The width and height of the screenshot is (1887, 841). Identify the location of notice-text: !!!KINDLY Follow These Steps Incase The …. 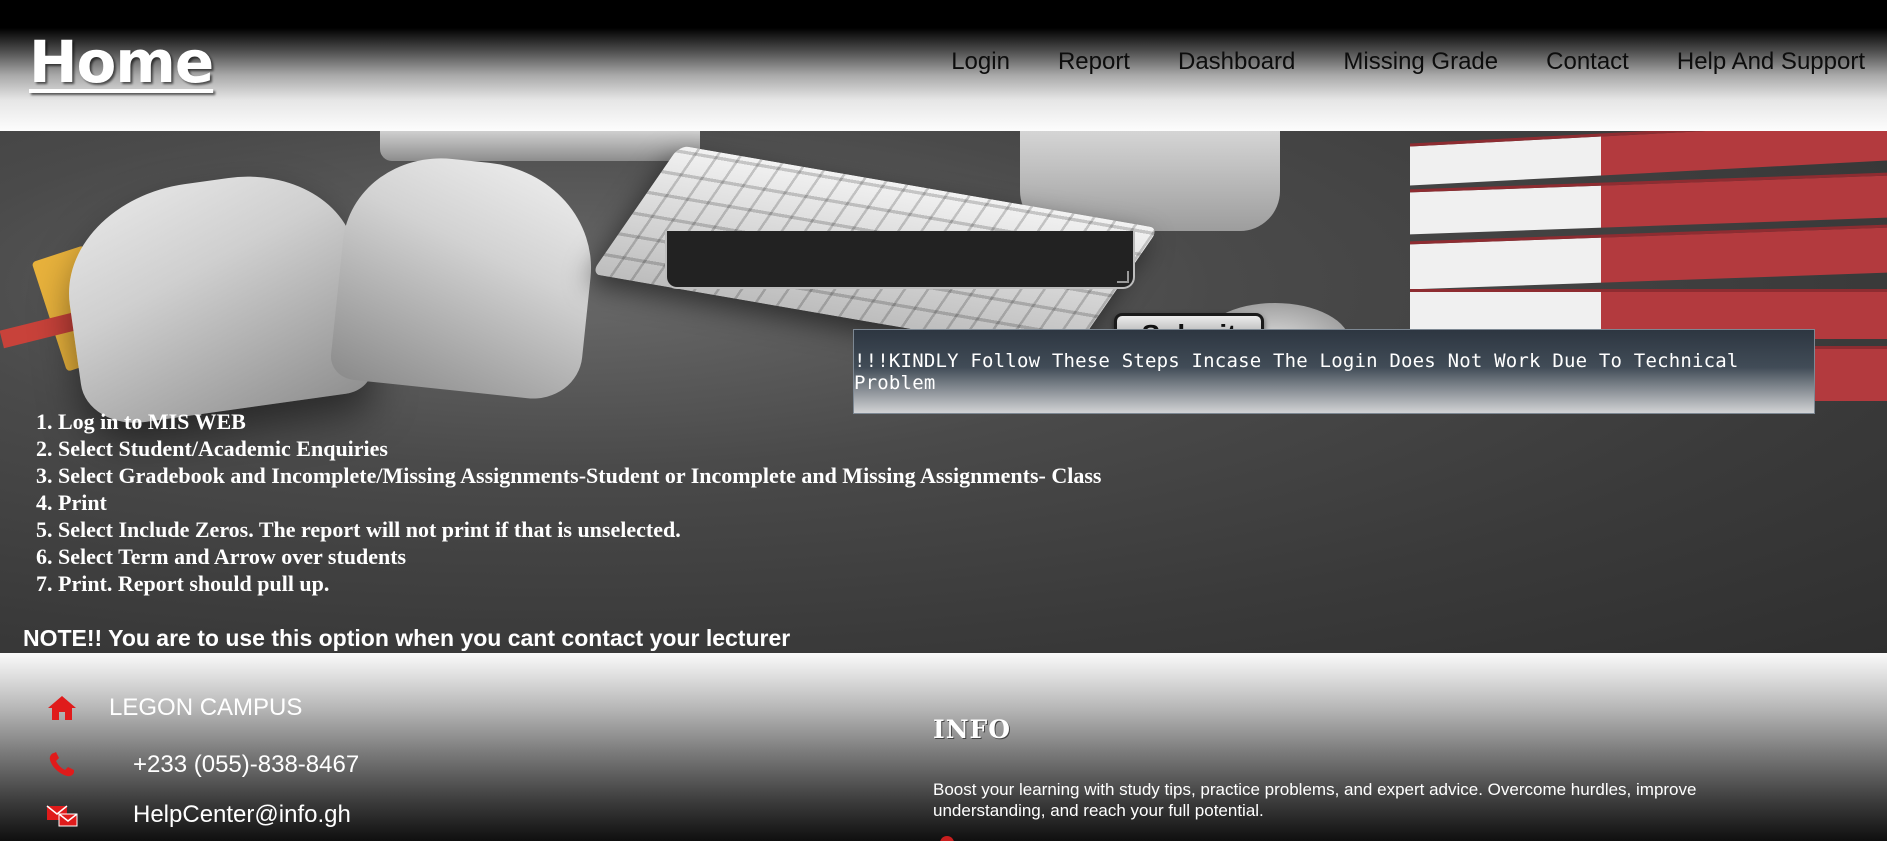
(1296, 371).